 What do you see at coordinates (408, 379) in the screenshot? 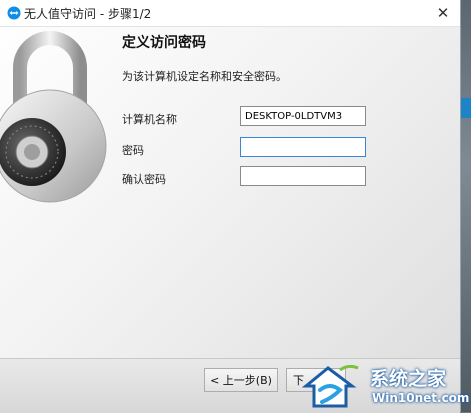
I see `watermark-brand: 系统之家` at bounding box center [408, 379].